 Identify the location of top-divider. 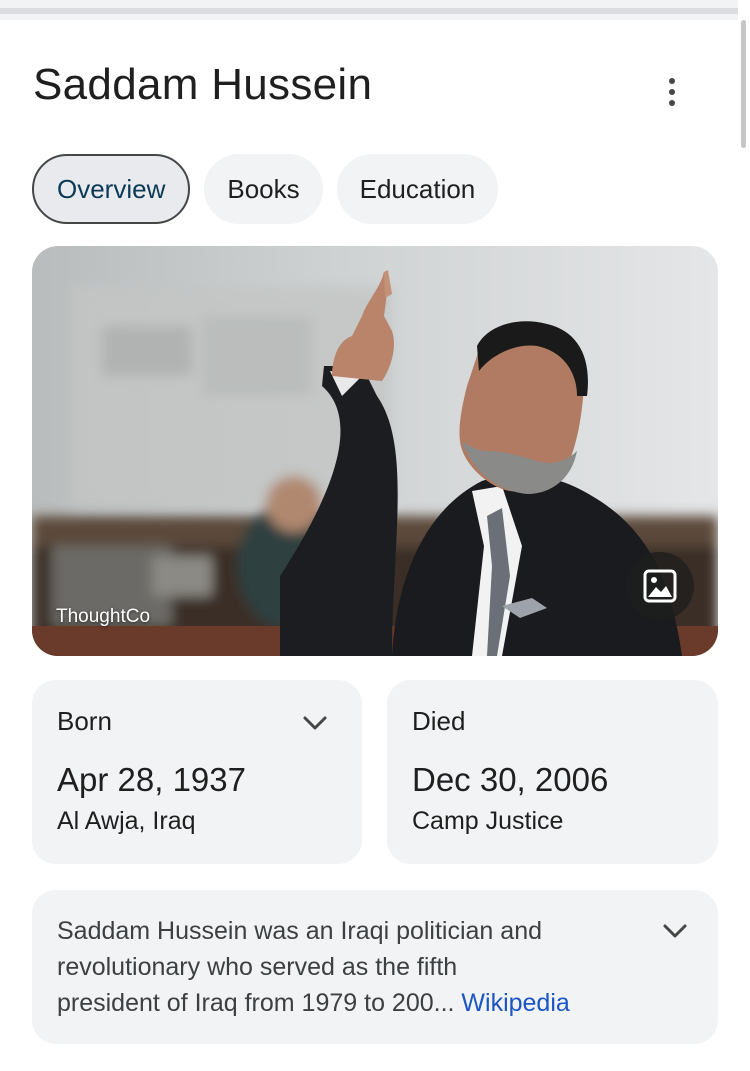
(369, 10).